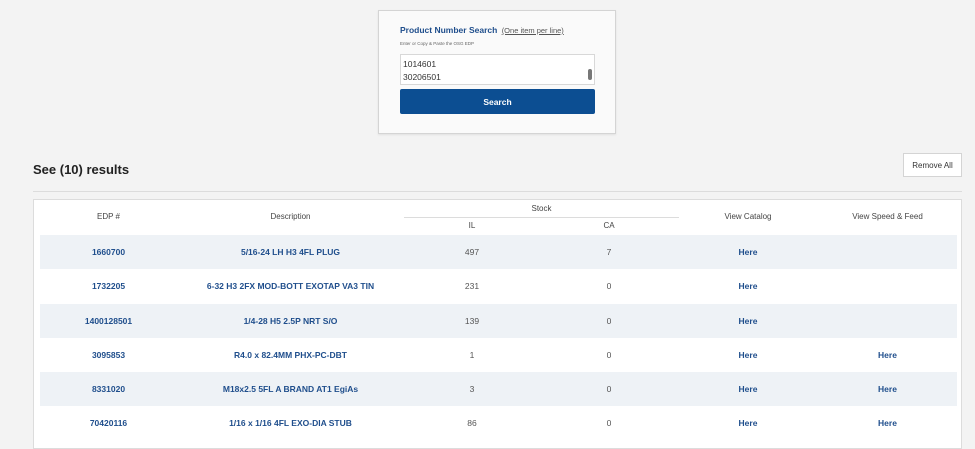 The height and width of the screenshot is (449, 975). Describe the element at coordinates (81, 169) in the screenshot. I see `results-heading: See (10) results` at that location.